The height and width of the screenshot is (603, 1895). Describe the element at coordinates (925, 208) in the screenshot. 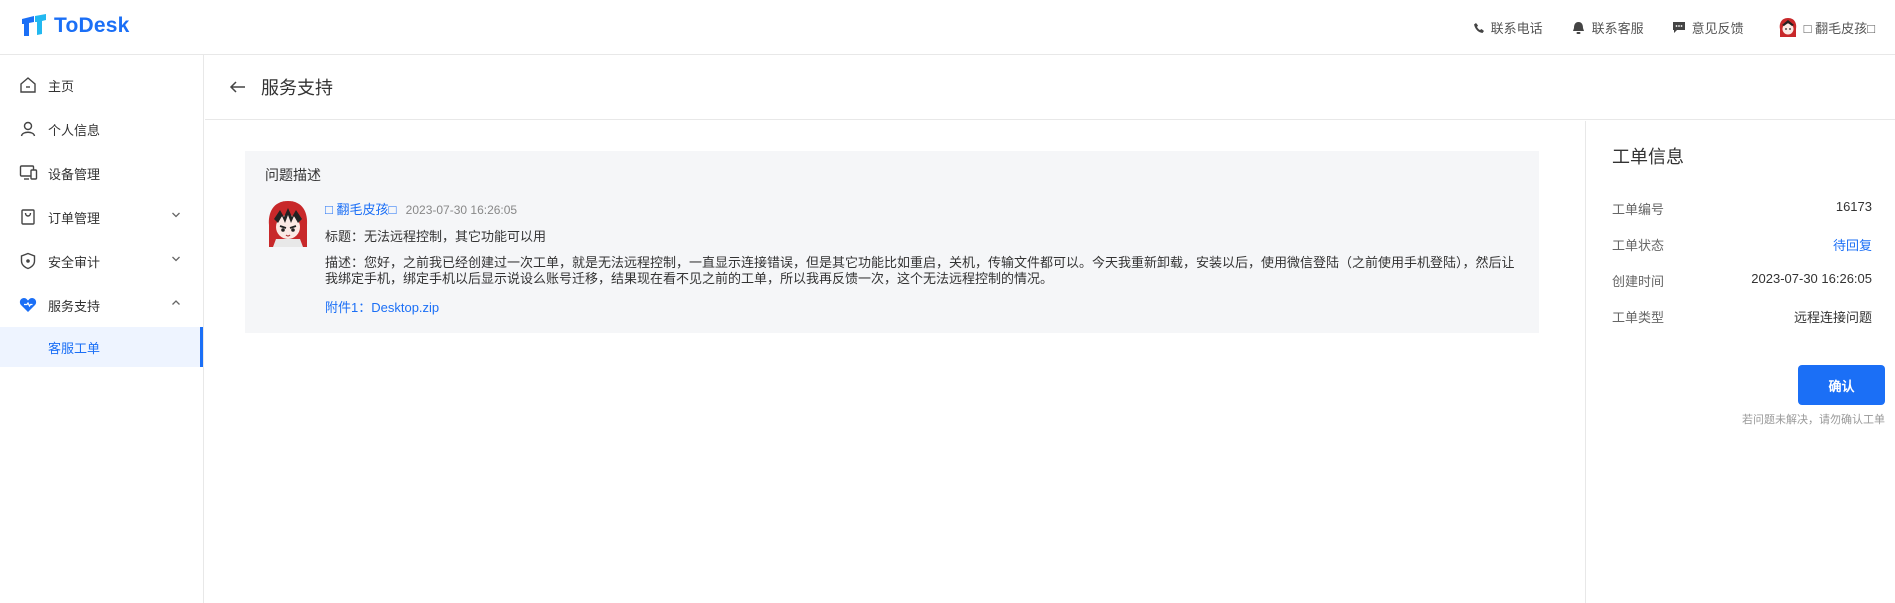

I see `message-meta: □ 翻毛皮孩□ 2023-07-30 16:26:05` at that location.